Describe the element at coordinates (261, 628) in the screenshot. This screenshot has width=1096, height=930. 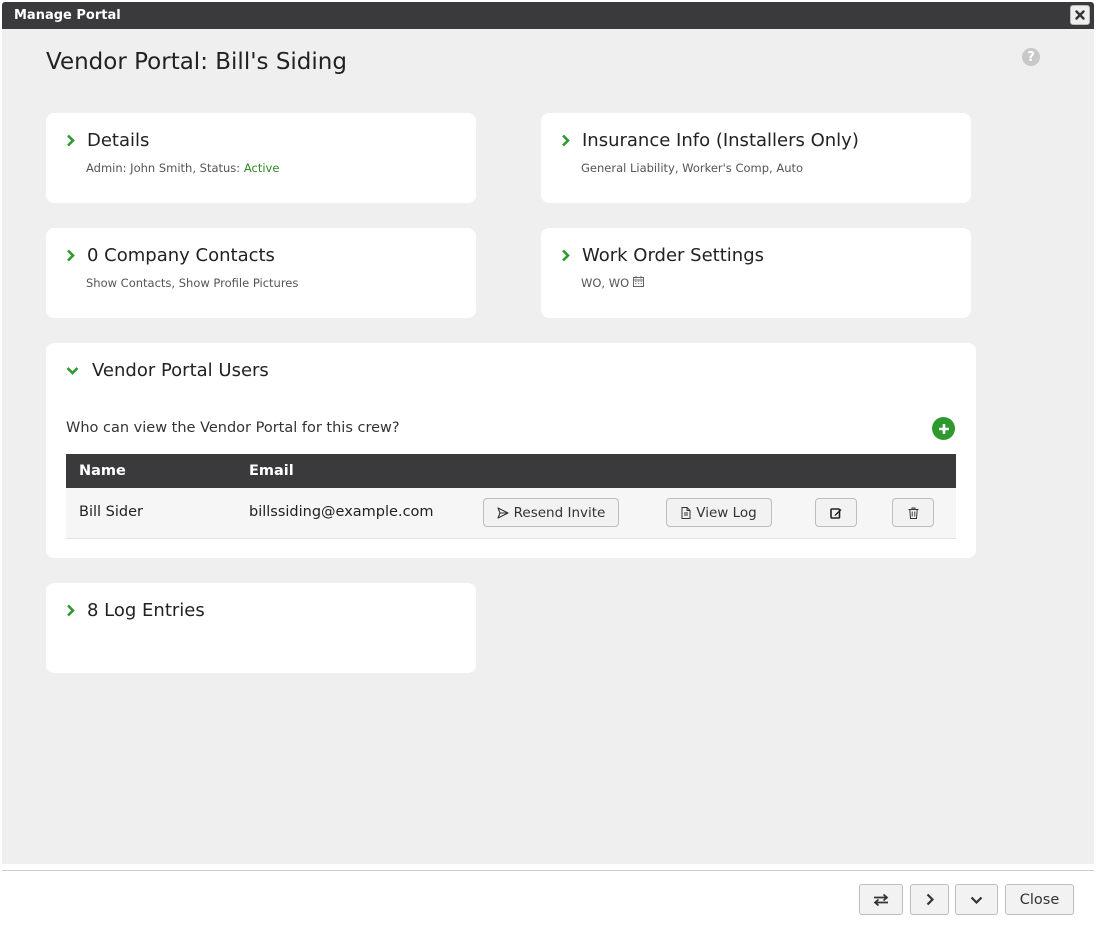
I see `log-entries-card: 8 Log Entries` at that location.